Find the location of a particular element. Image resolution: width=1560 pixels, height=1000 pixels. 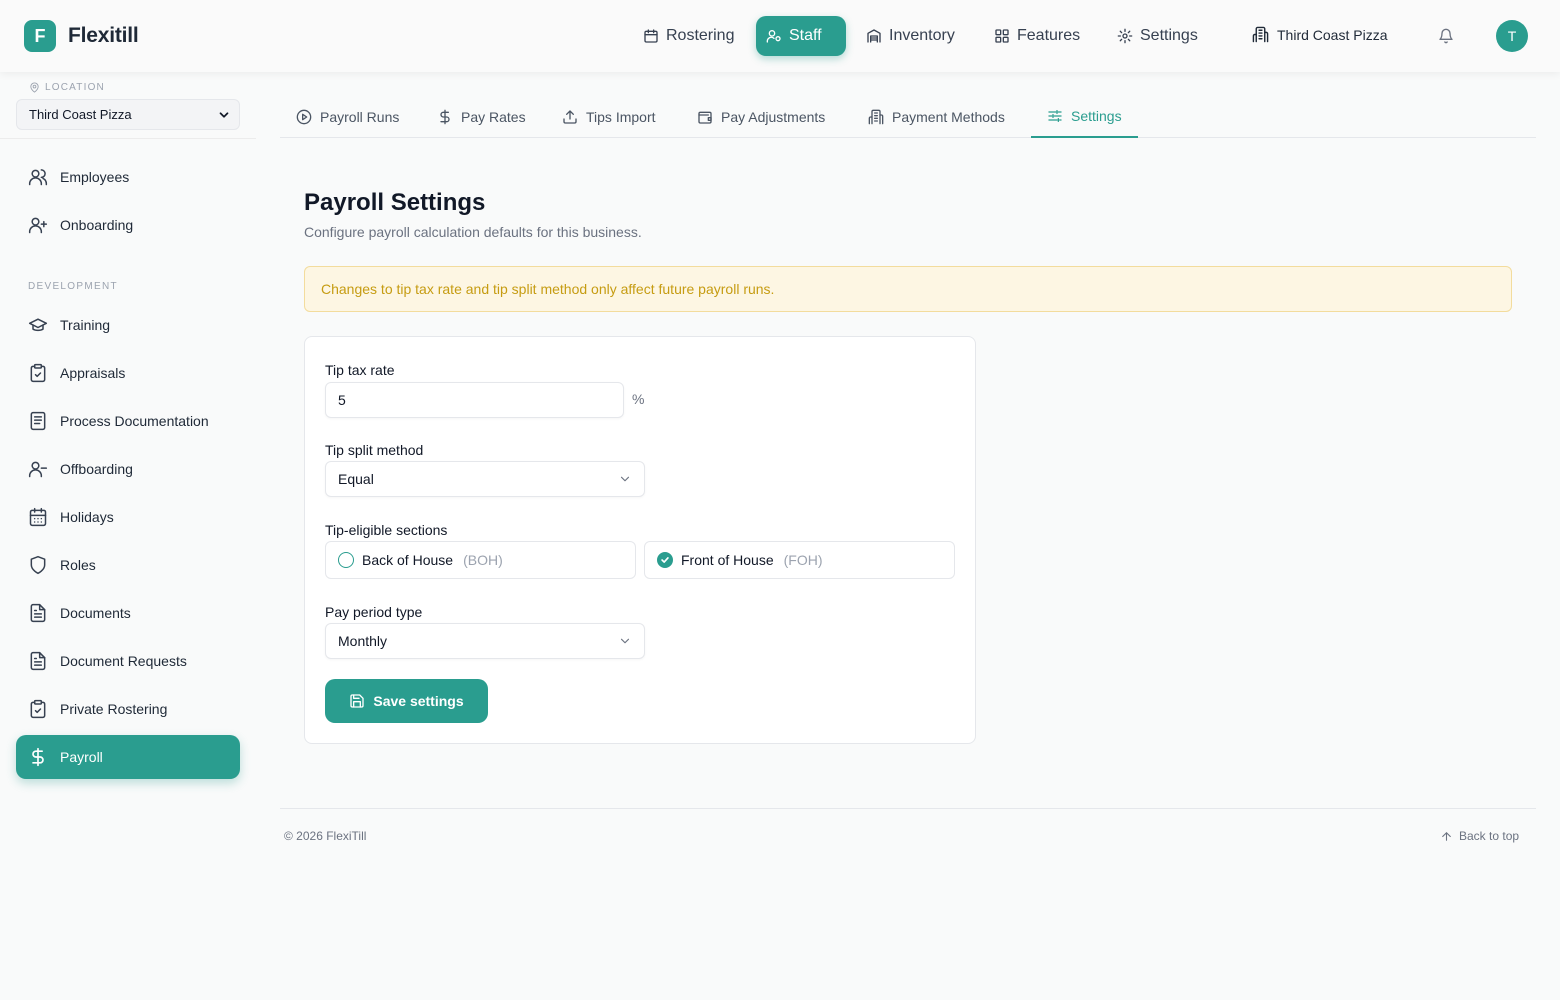

sidebar-item-document-requests: Document Requests is located at coordinates (128, 661).